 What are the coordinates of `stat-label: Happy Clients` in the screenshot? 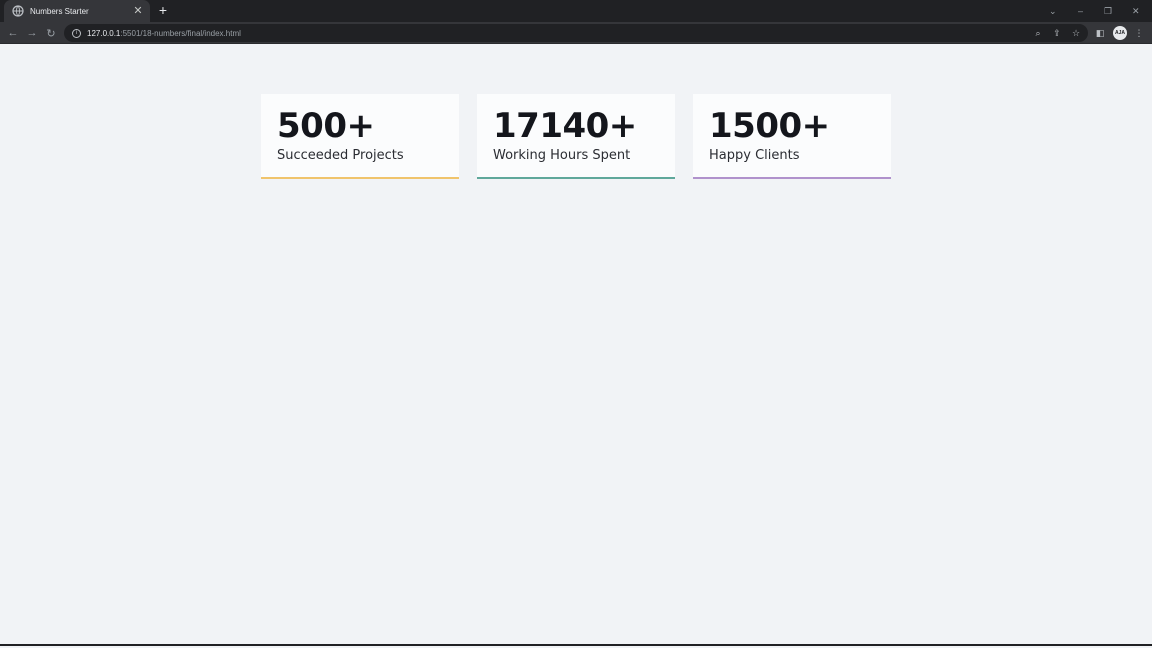 It's located at (754, 155).